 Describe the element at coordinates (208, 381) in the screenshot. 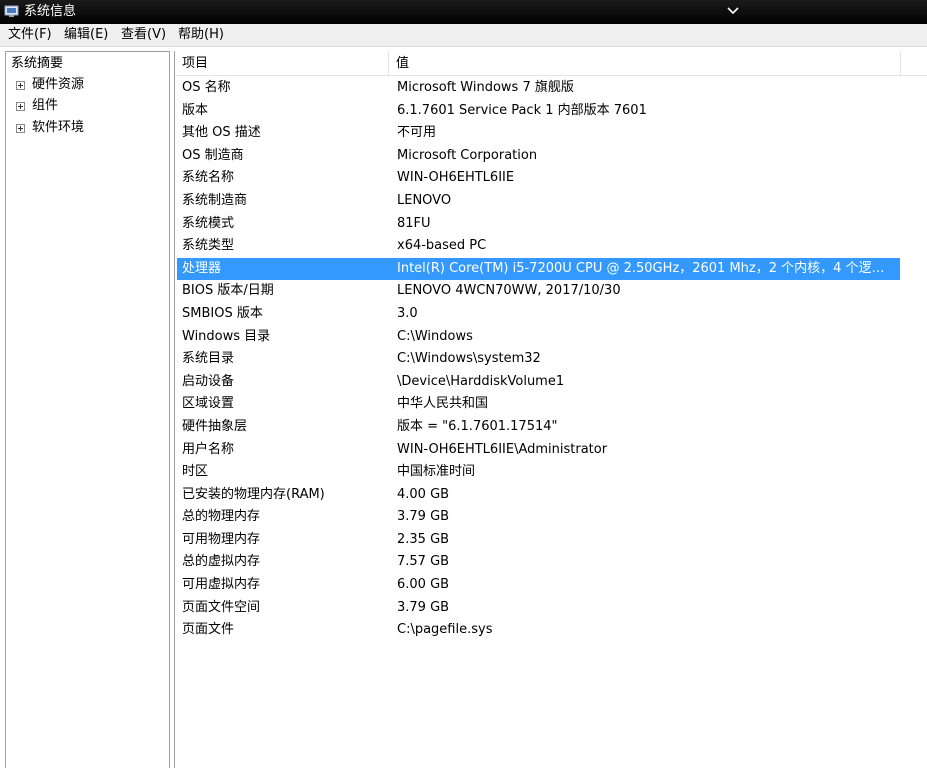

I see `row-item-cell: 启动设备` at that location.